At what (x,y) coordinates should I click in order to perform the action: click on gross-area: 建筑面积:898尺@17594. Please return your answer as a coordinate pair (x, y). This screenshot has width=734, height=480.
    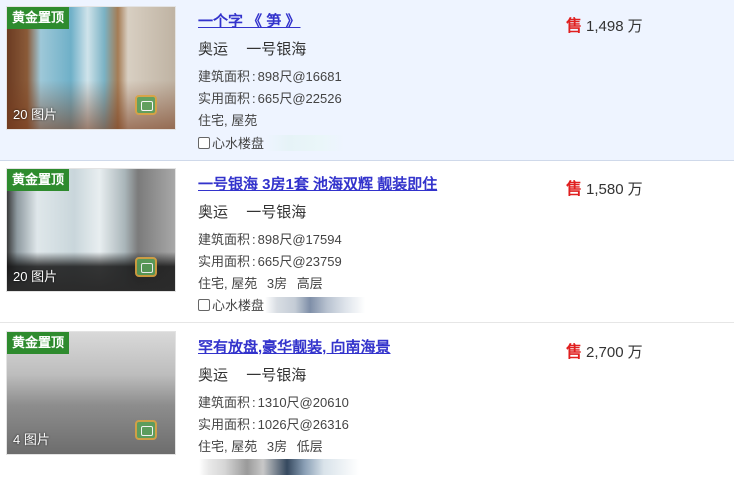
    Looking at the image, I should click on (270, 239).